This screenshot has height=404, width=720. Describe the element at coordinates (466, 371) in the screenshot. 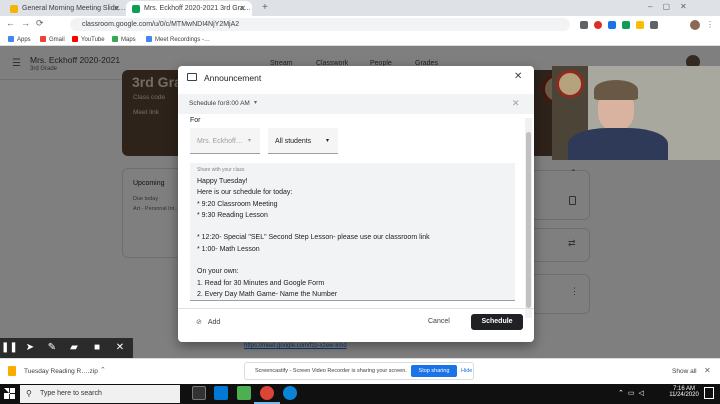

I see `hide-button: Hide` at that location.